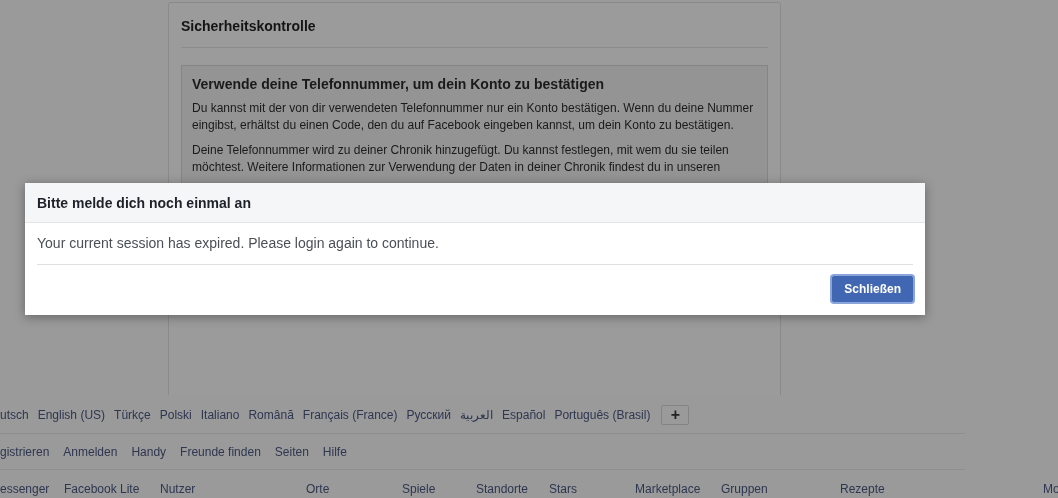  What do you see at coordinates (780, 489) in the screenshot?
I see `directory-link: Gruppen` at bounding box center [780, 489].